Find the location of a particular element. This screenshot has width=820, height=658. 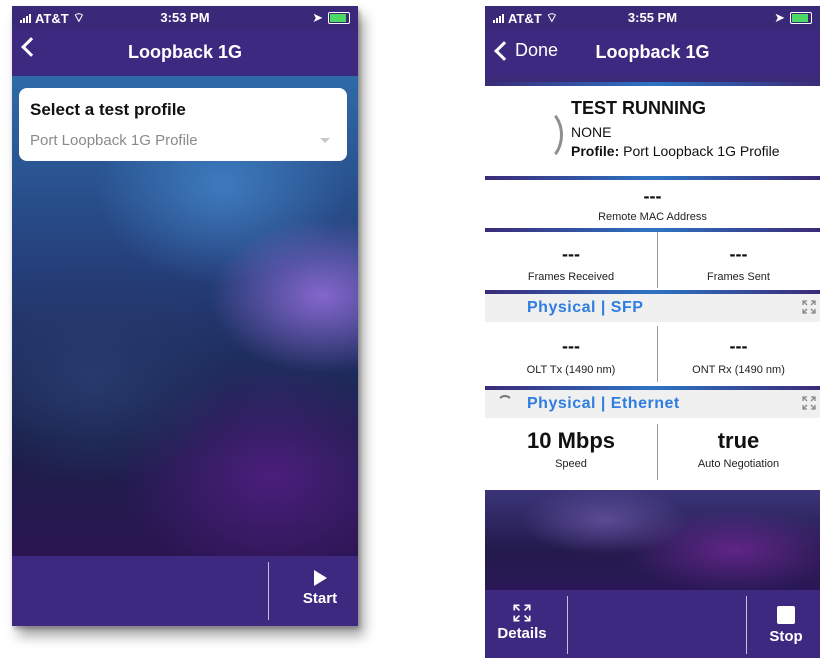

status-bar: AT&T ⌔ 3:53 PM ➤ is located at coordinates (185, 18).